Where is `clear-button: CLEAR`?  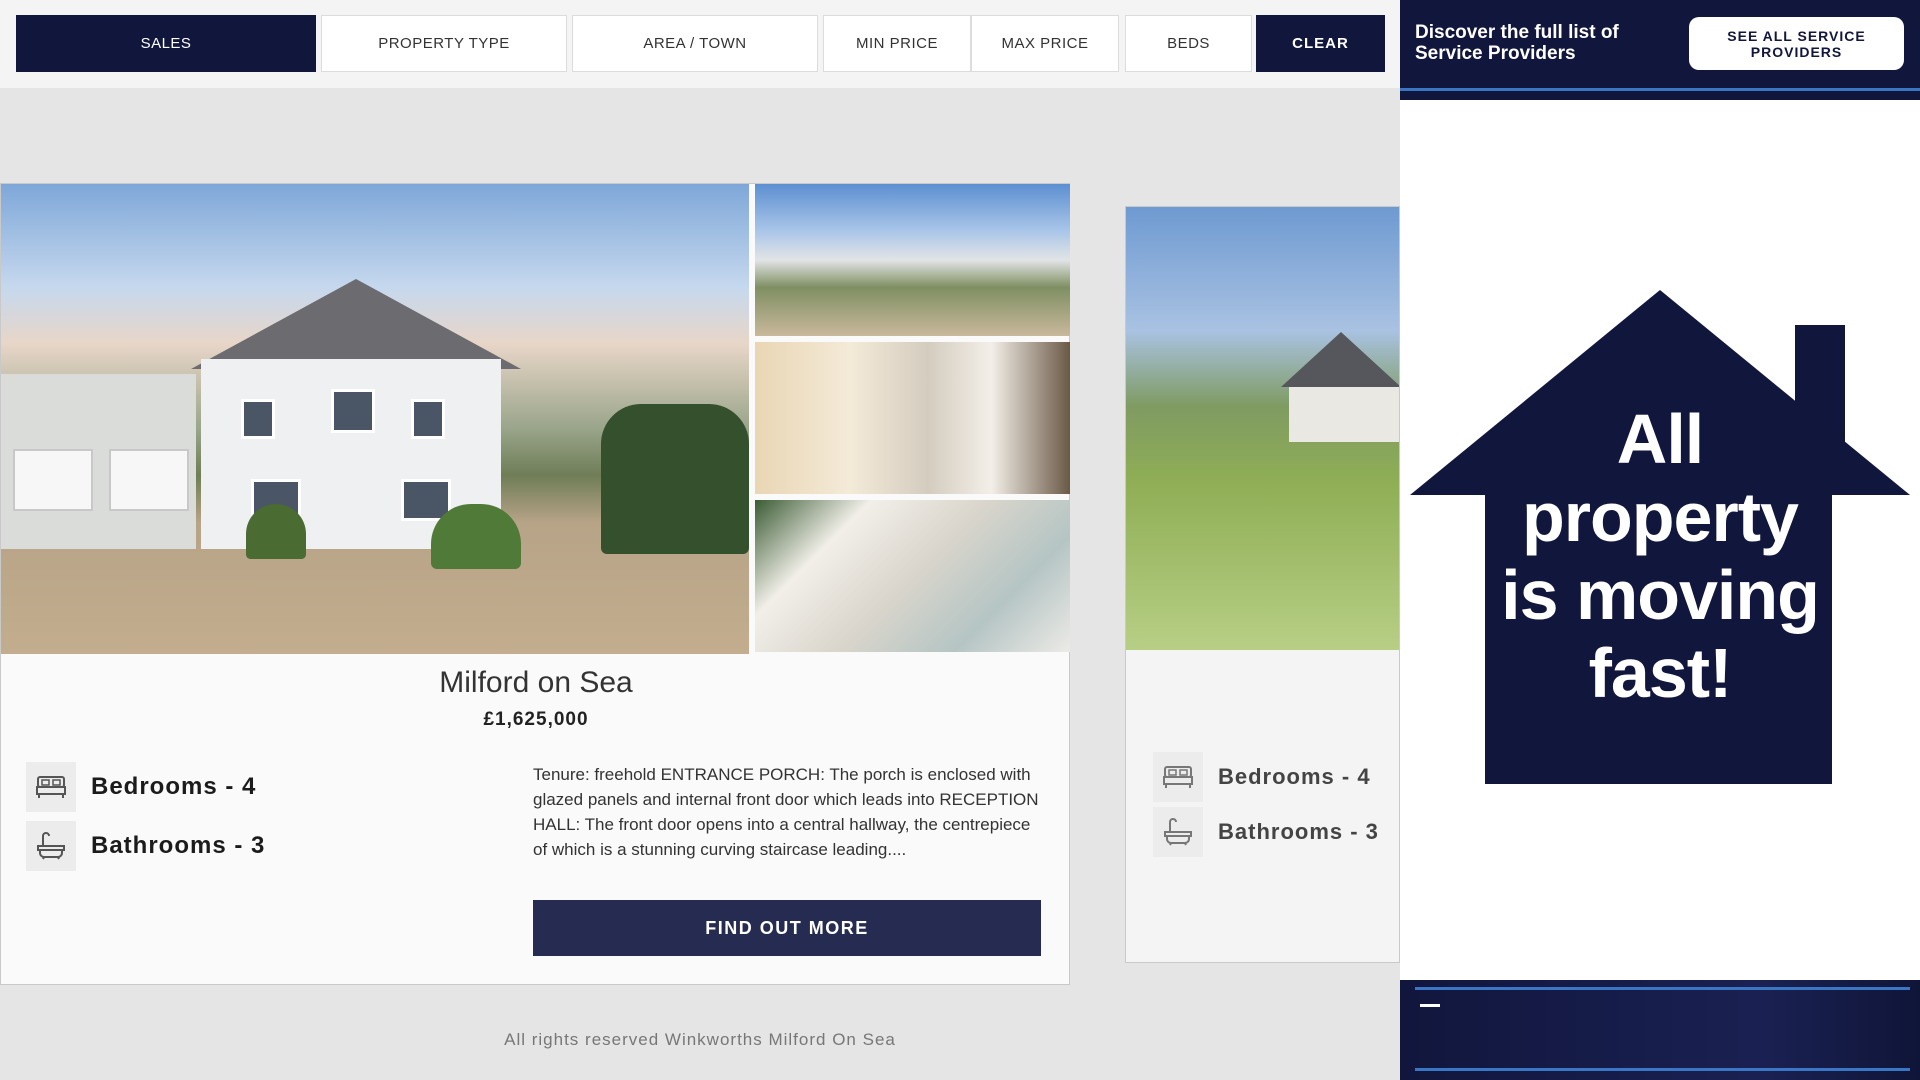 clear-button: CLEAR is located at coordinates (1320, 43).